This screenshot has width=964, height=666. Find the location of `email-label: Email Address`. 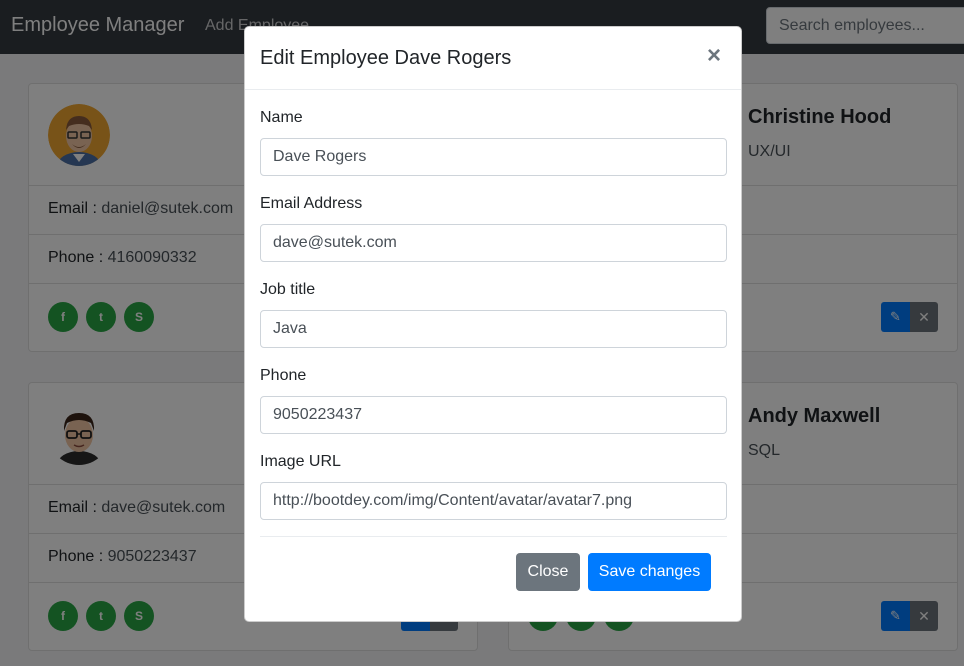

email-label: Email Address is located at coordinates (311, 203).